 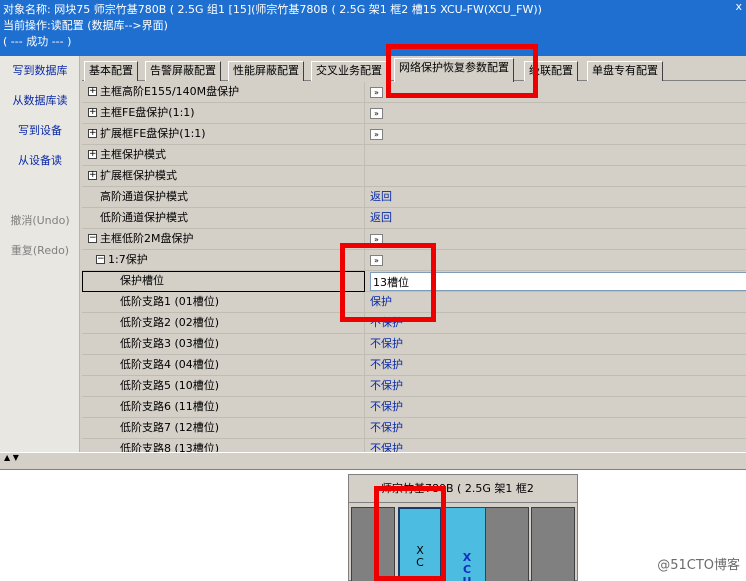 What do you see at coordinates (40, 161) in the screenshot?
I see `read-device-button: 从设备读` at bounding box center [40, 161].